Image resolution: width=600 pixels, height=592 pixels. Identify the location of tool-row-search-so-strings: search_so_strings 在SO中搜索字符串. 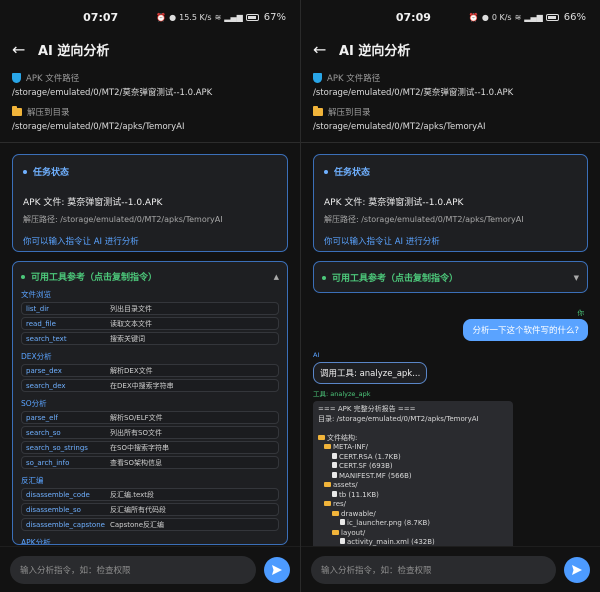
(150, 447).